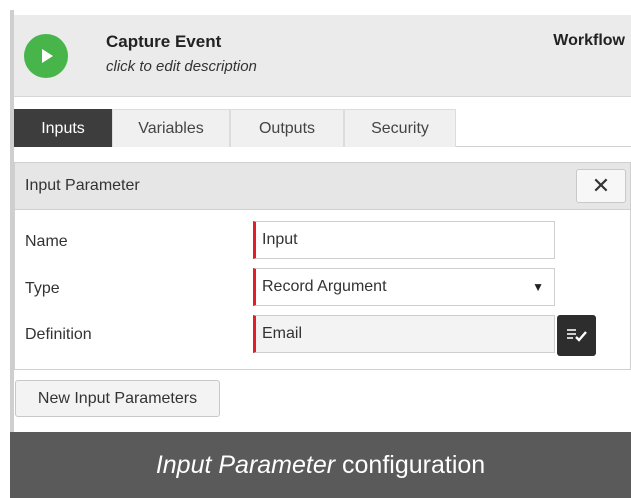 Image resolution: width=631 pixels, height=498 pixels. What do you see at coordinates (404, 287) in the screenshot?
I see `type-select: Record Argument ▼` at bounding box center [404, 287].